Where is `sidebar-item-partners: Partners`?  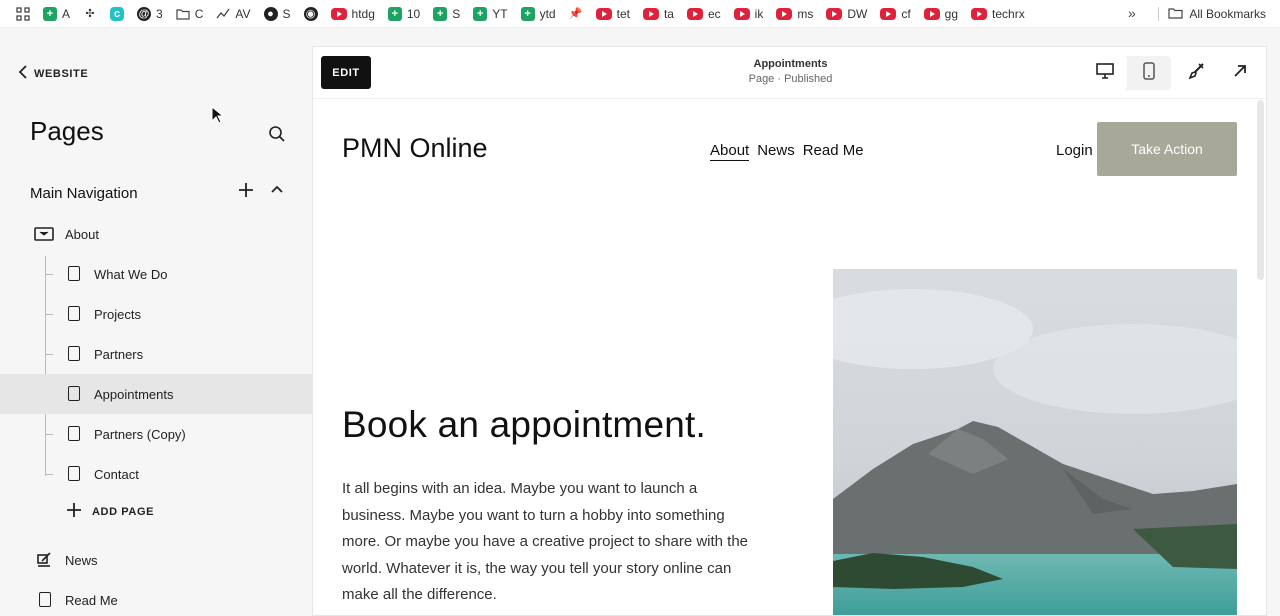
sidebar-item-partners: Partners is located at coordinates (156, 354).